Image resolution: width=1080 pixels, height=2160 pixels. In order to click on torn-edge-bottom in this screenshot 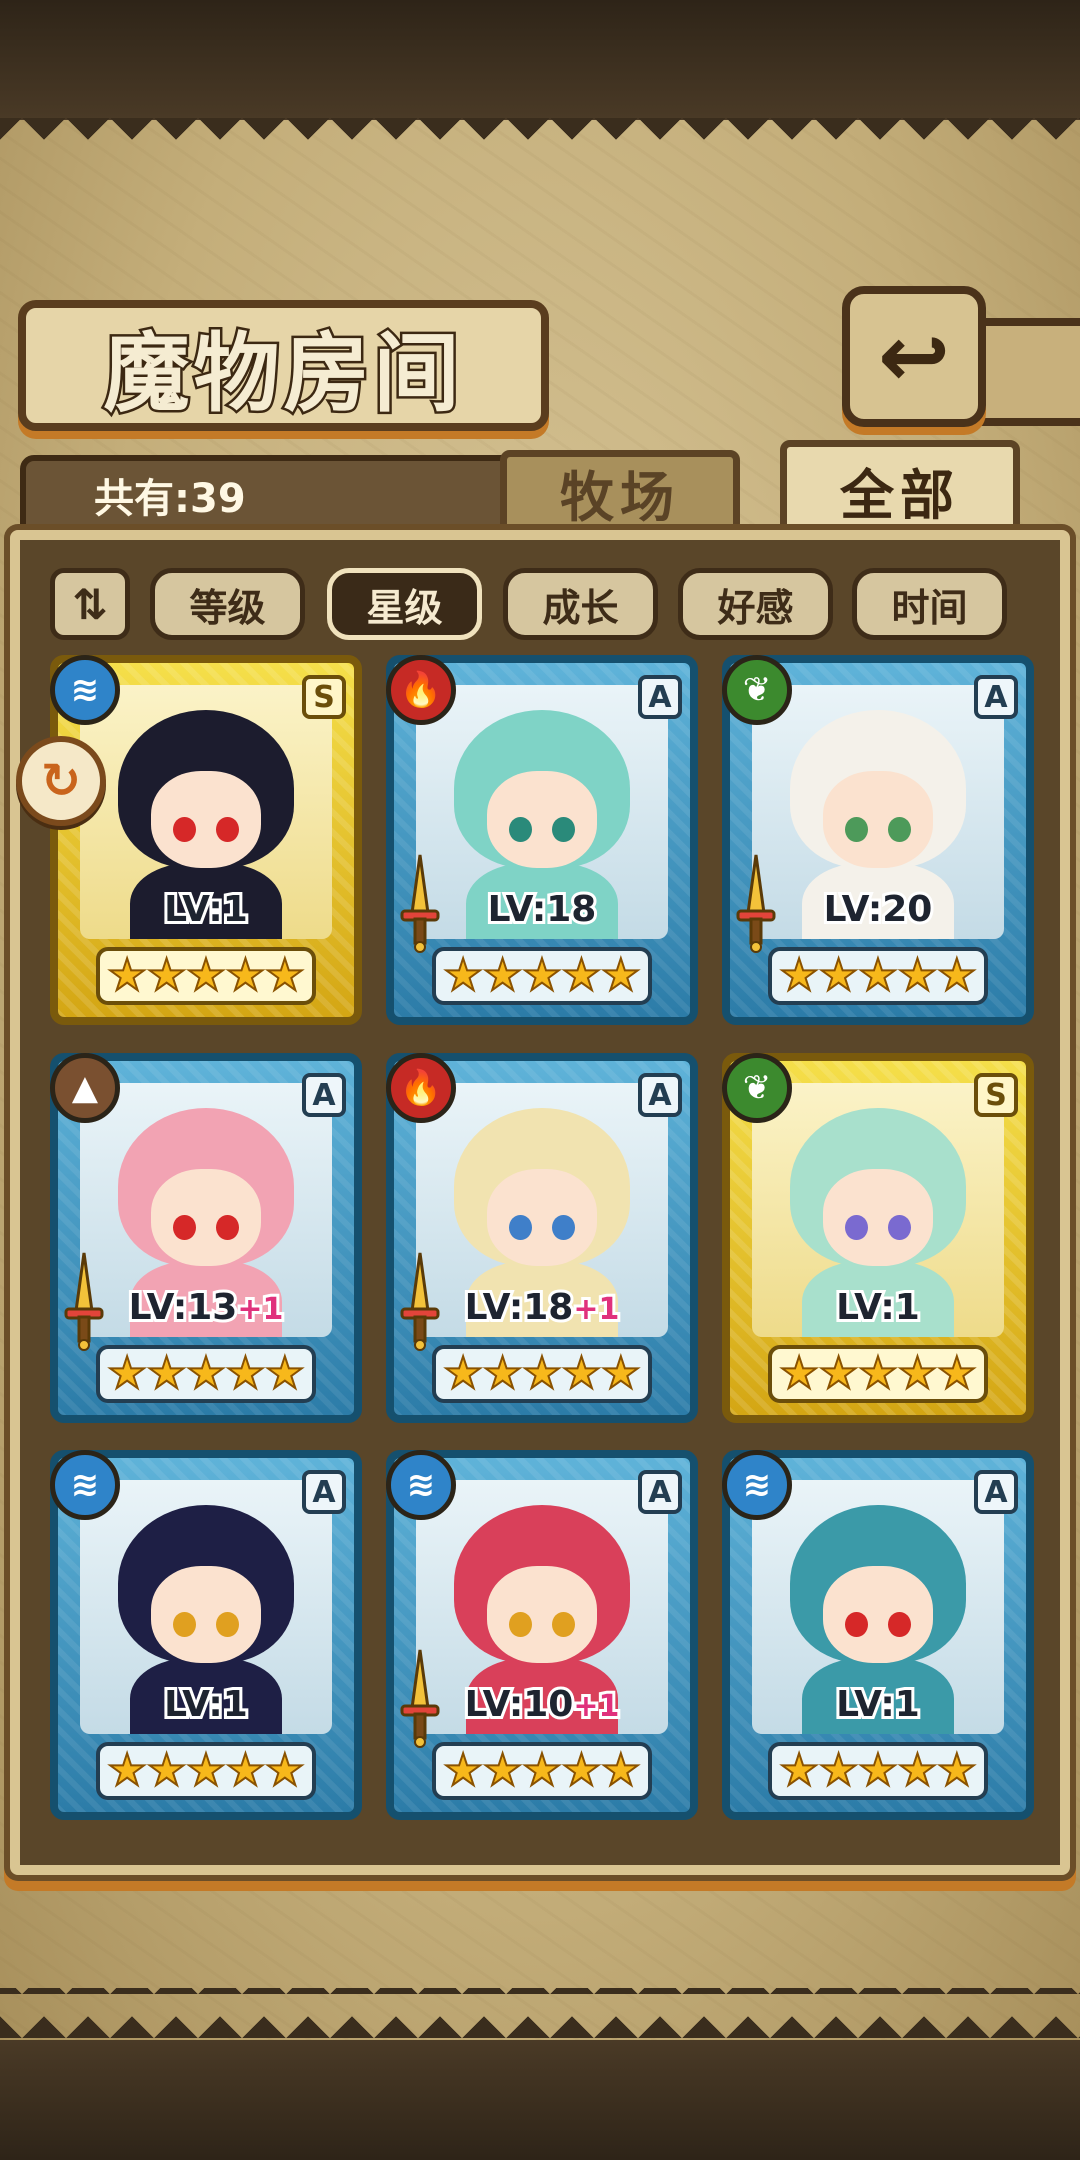, I will do `click(540, 2013)`.